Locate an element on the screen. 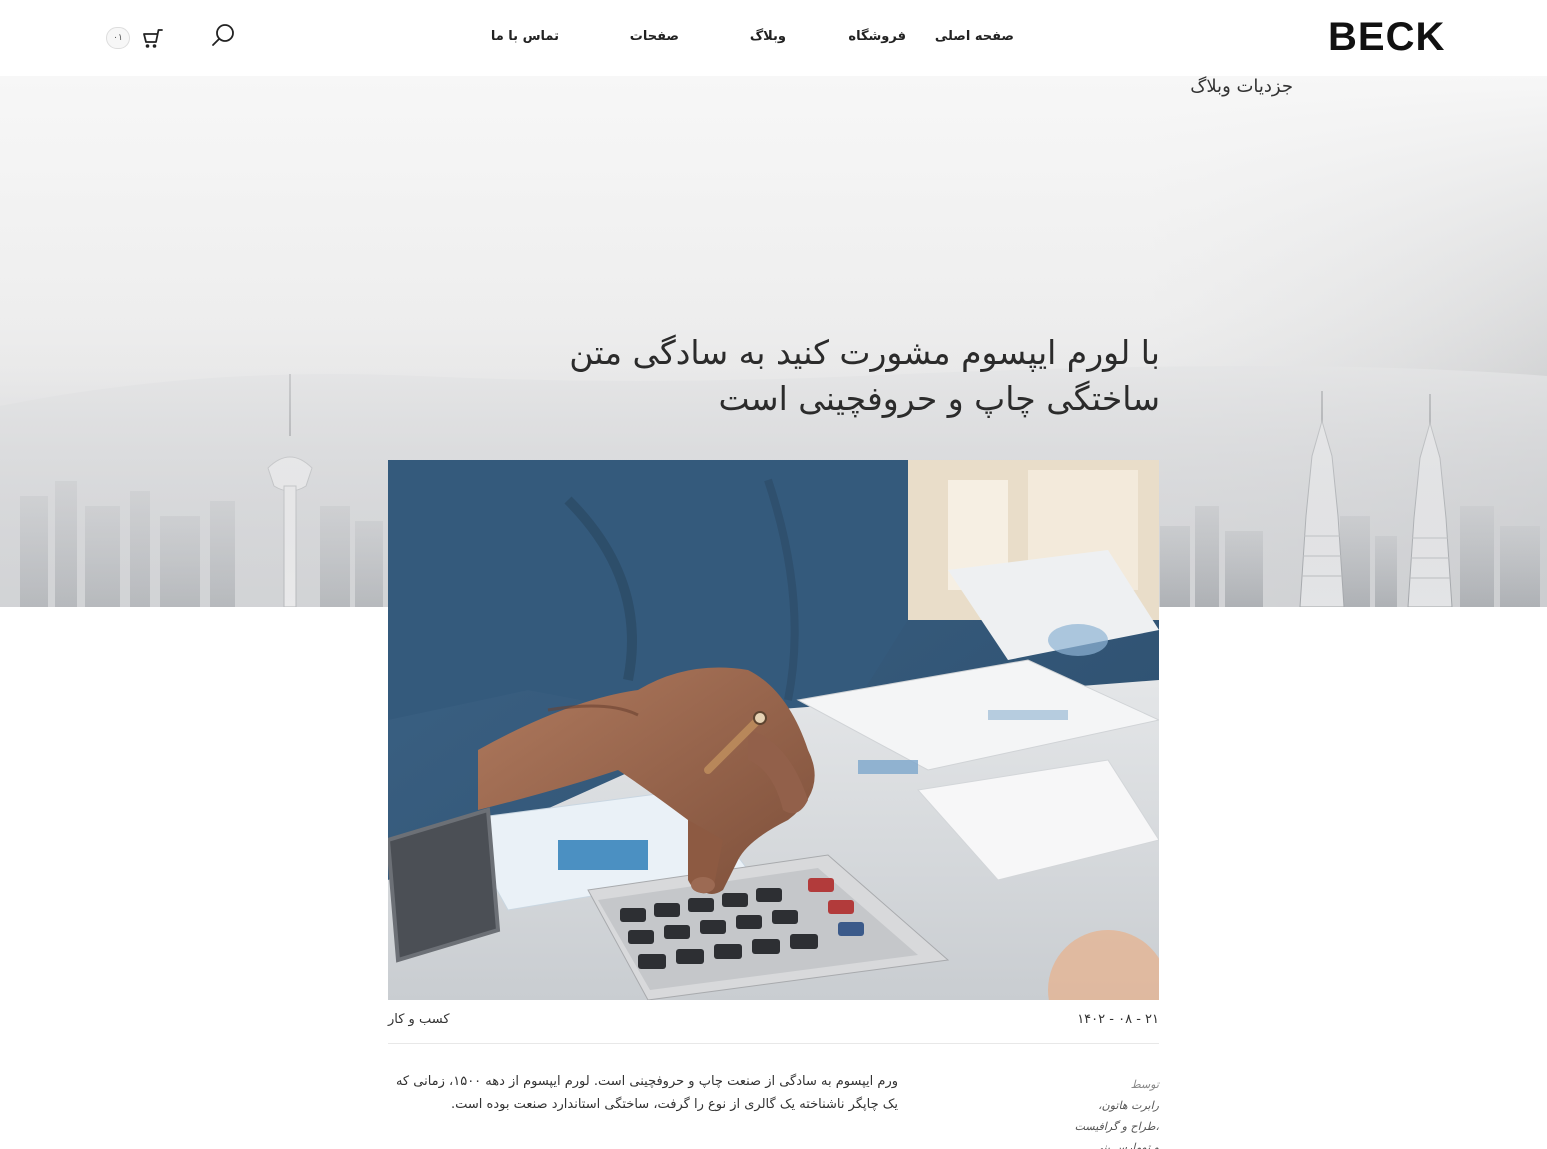 The height and width of the screenshot is (1149, 1547). post-meta: ۲۱ - ۰۸ - ۱۴۰۲ کسب و کار is located at coordinates (773, 1027).